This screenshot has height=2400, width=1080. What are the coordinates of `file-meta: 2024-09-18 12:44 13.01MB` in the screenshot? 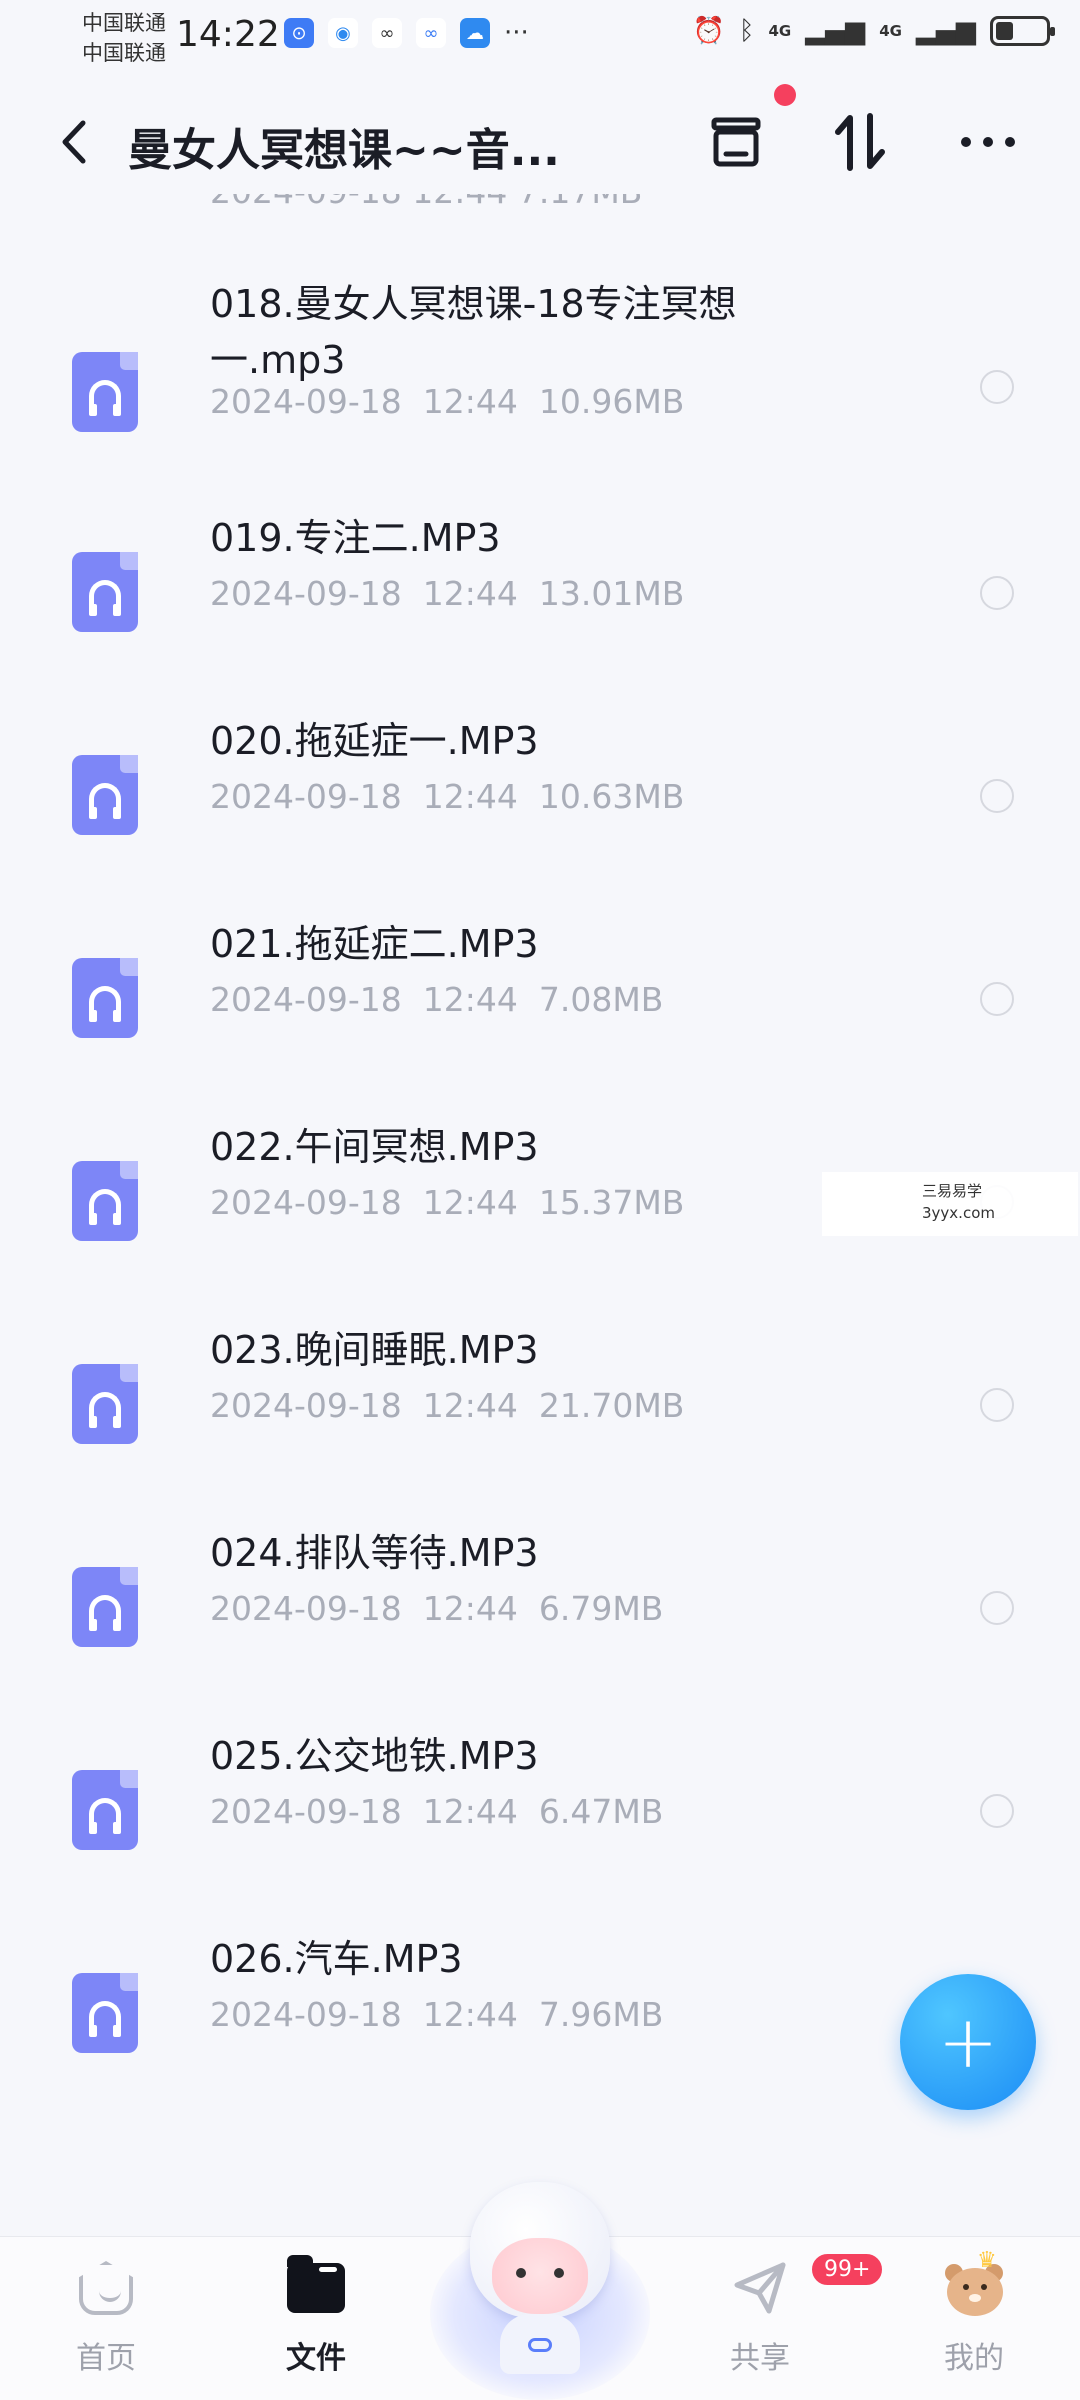 It's located at (447, 593).